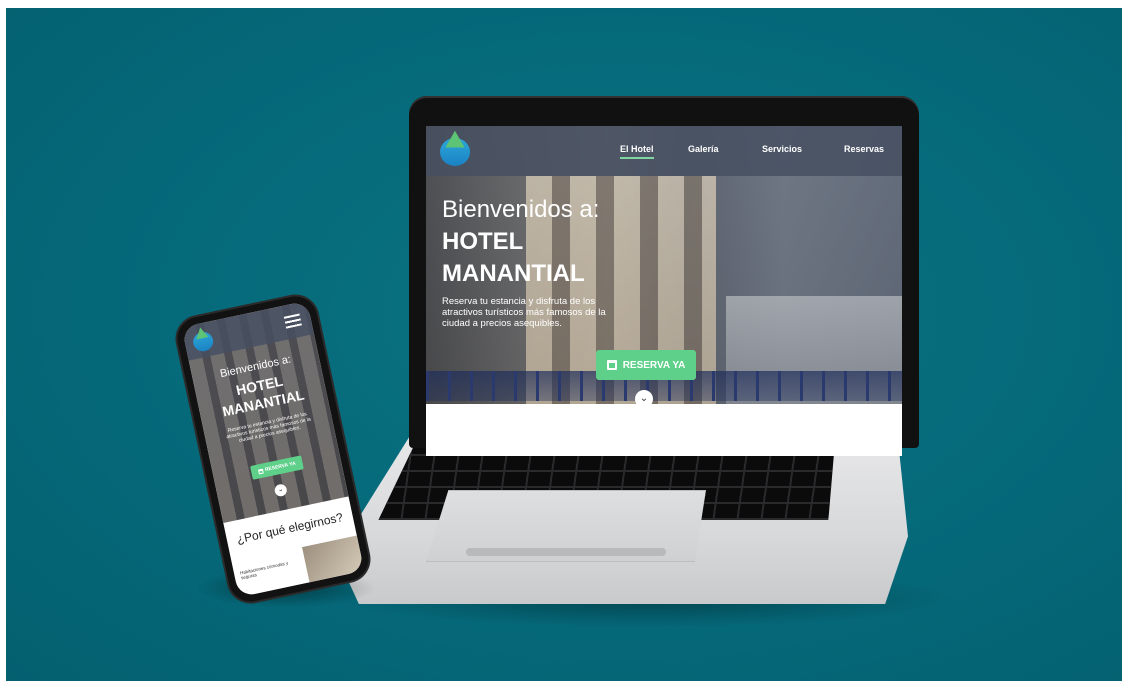 The image size is (1128, 683). Describe the element at coordinates (664, 430) in the screenshot. I see `laptop-below-fold` at that location.